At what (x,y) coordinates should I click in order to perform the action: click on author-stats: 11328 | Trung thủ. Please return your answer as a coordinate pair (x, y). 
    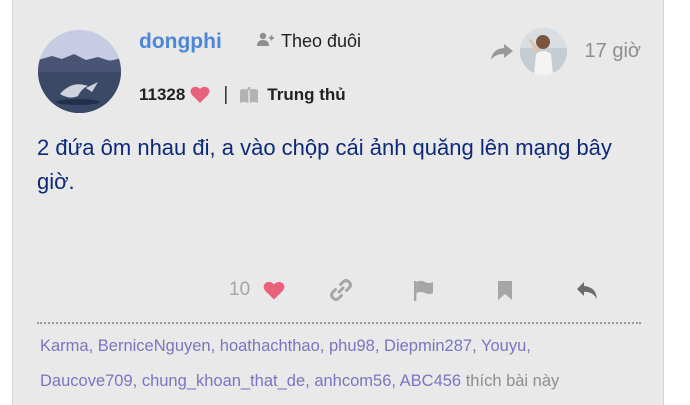
    Looking at the image, I should click on (242, 95).